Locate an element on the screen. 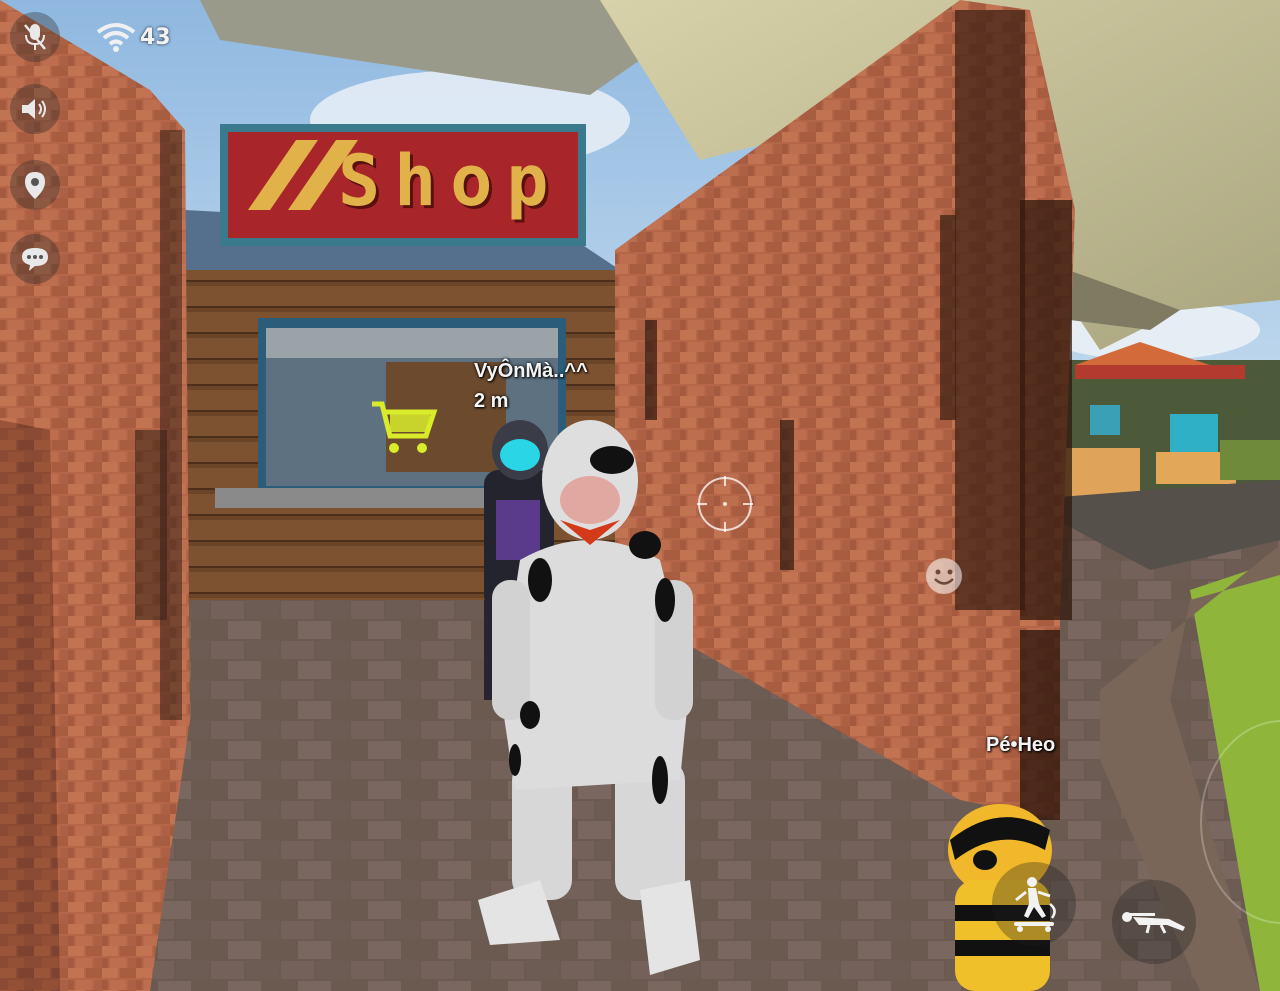  mic-muted-button is located at coordinates (35, 37).